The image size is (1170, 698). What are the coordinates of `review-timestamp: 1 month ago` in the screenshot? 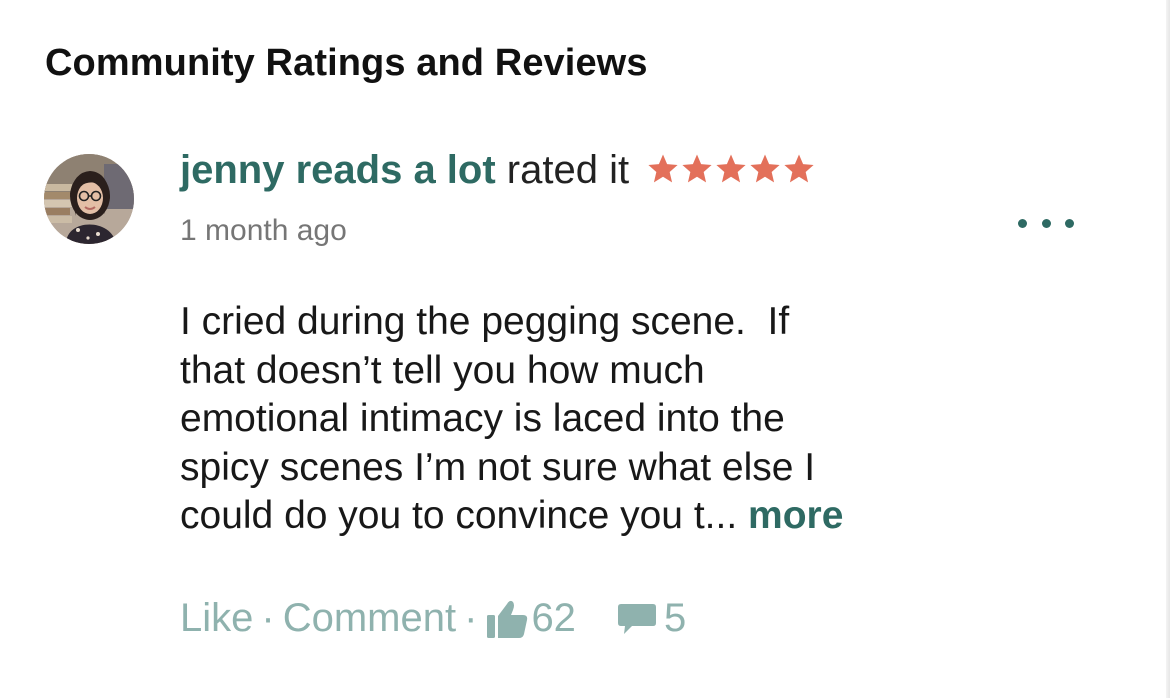 It's located at (263, 231).